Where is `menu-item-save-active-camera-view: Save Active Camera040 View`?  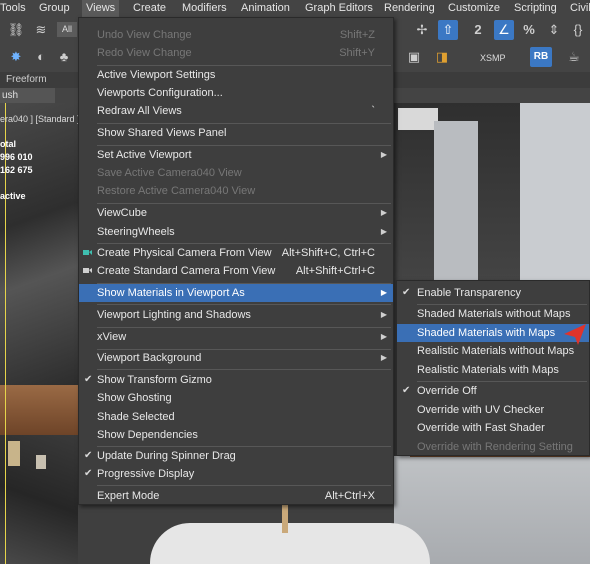
menu-item-save-active-camera-view: Save Active Camera040 View is located at coordinates (236, 173).